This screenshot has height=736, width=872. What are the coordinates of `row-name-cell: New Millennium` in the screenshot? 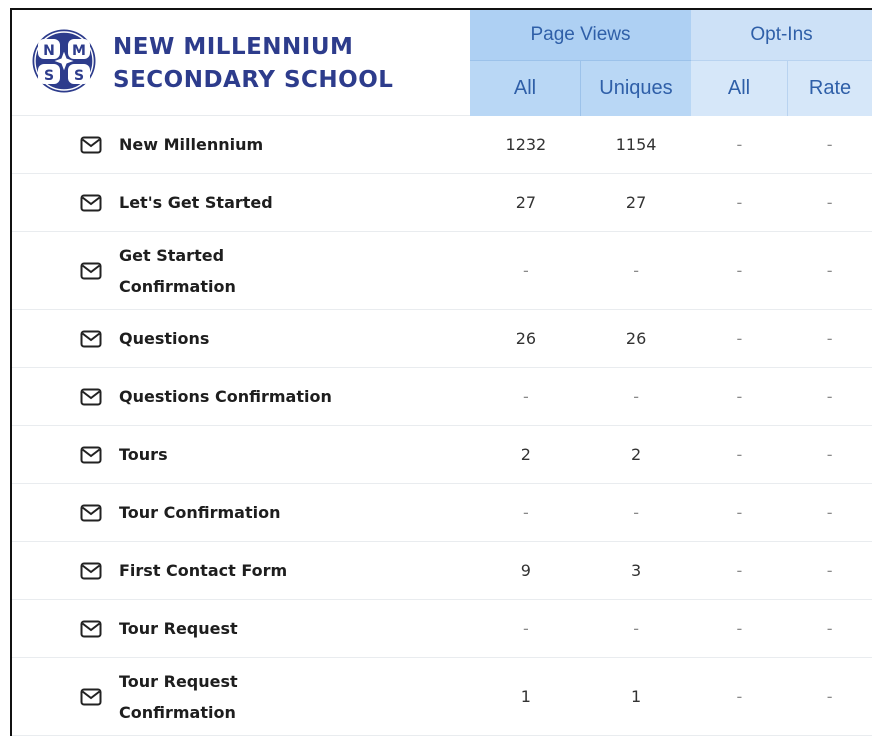 It's located at (241, 144).